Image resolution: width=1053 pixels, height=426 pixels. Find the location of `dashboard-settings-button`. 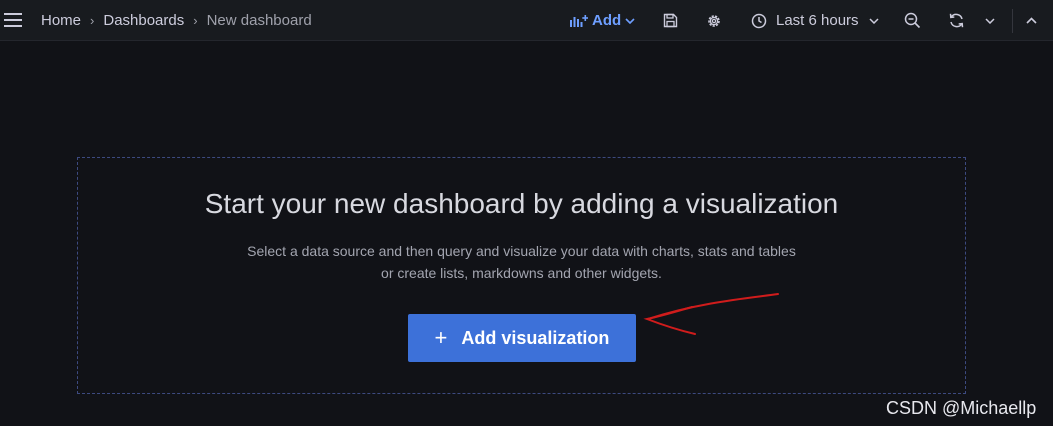

dashboard-settings-button is located at coordinates (714, 20).